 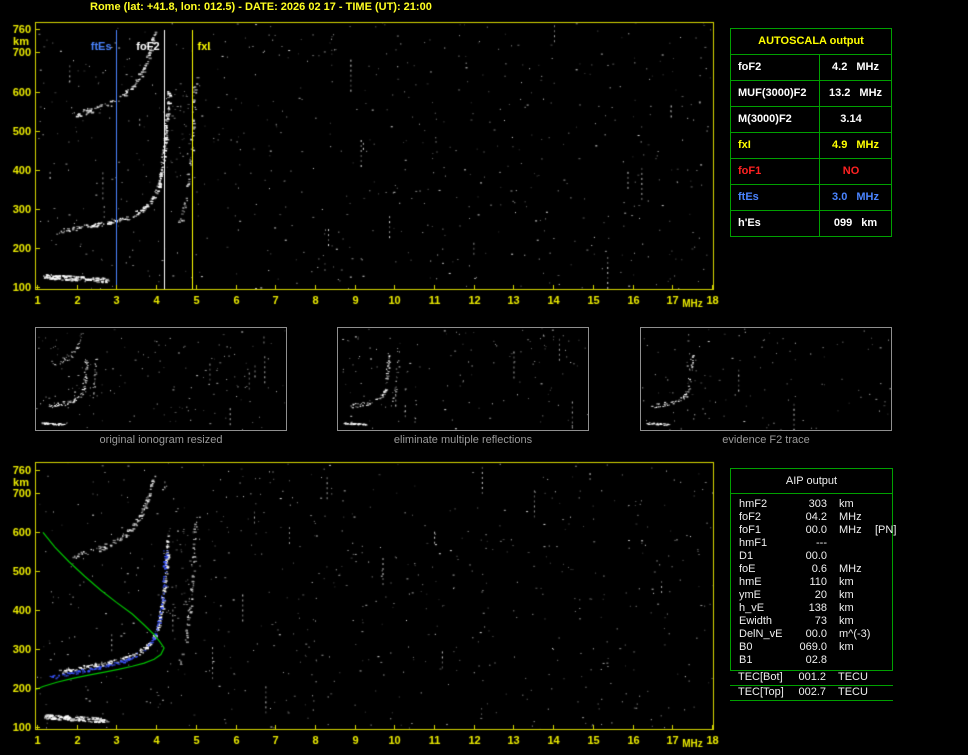 I want to click on parameter-value: 4.9 MHz, so click(x=855, y=145).